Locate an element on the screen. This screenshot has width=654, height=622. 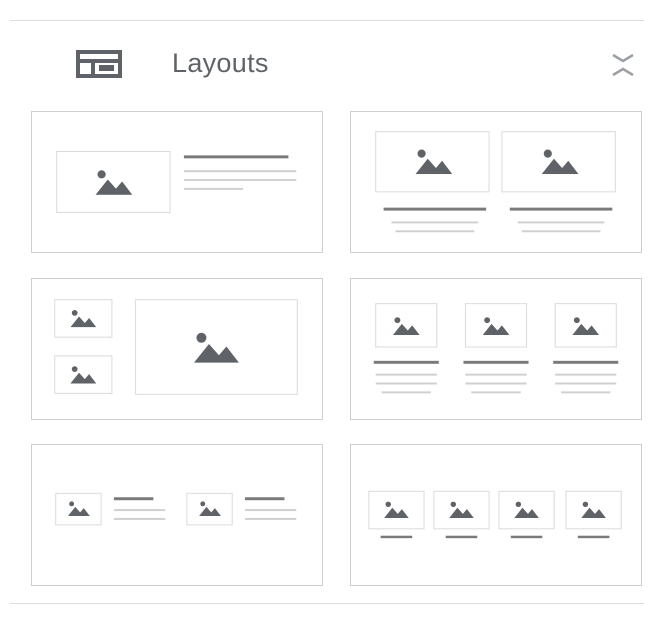
bottom-divider is located at coordinates (327, 603).